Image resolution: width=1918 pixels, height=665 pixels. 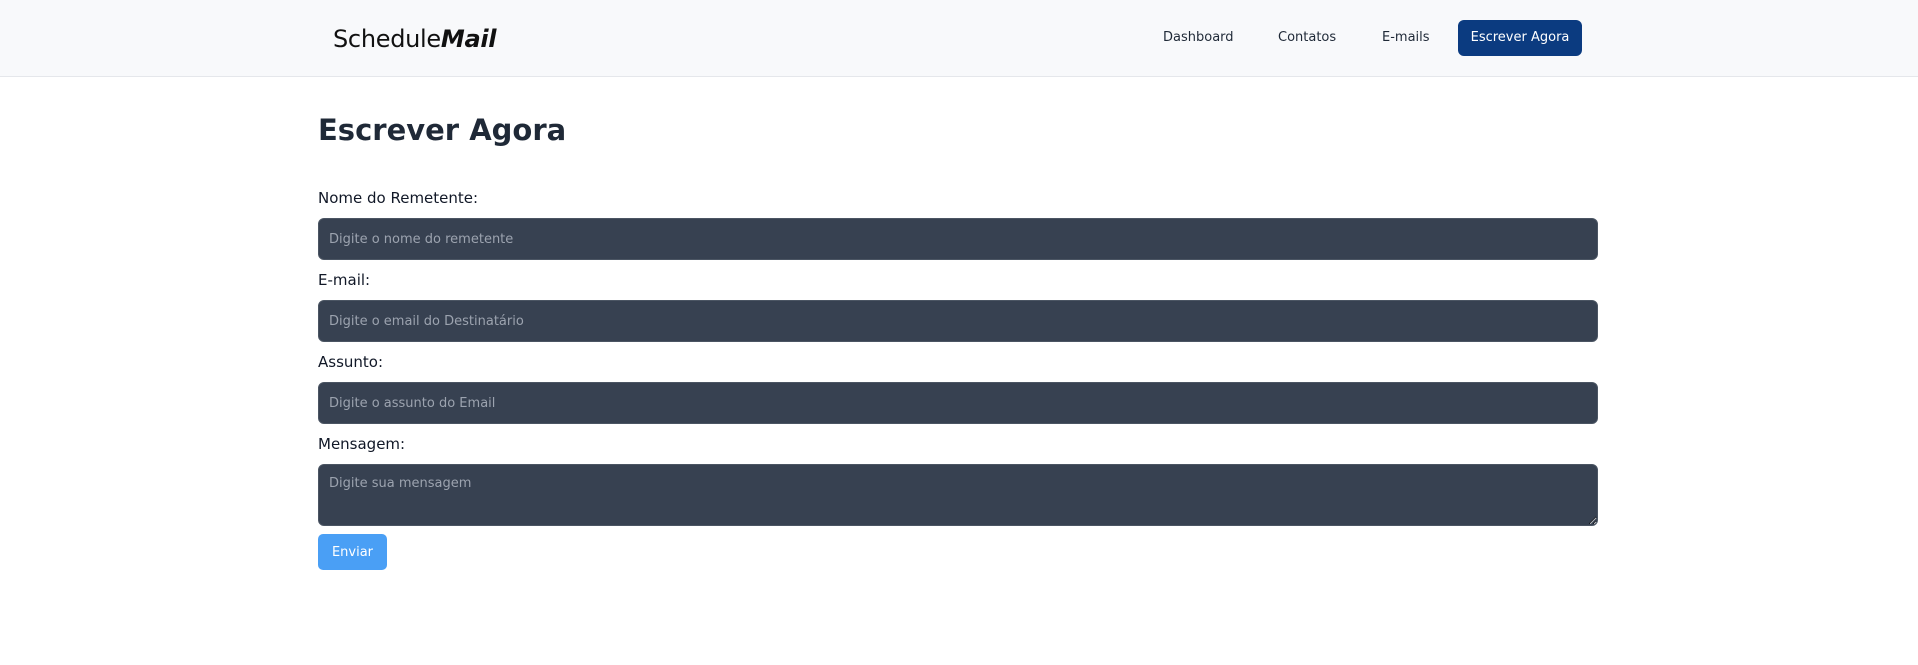 What do you see at coordinates (1406, 38) in the screenshot?
I see `nav-link-emails: E-mails` at bounding box center [1406, 38].